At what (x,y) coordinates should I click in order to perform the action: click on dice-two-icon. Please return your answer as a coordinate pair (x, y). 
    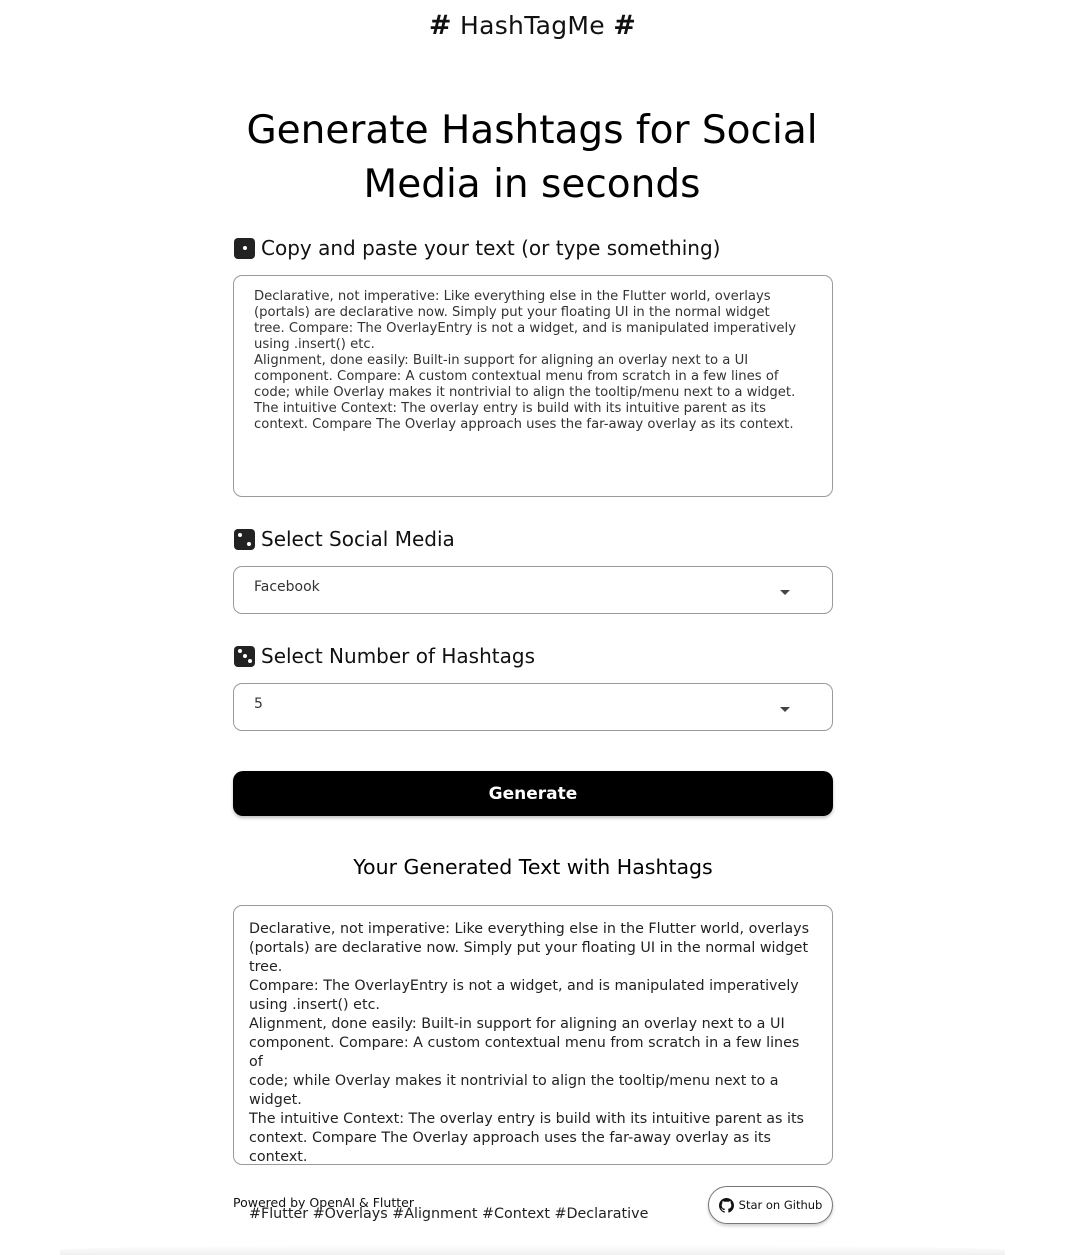
    Looking at the image, I should click on (244, 539).